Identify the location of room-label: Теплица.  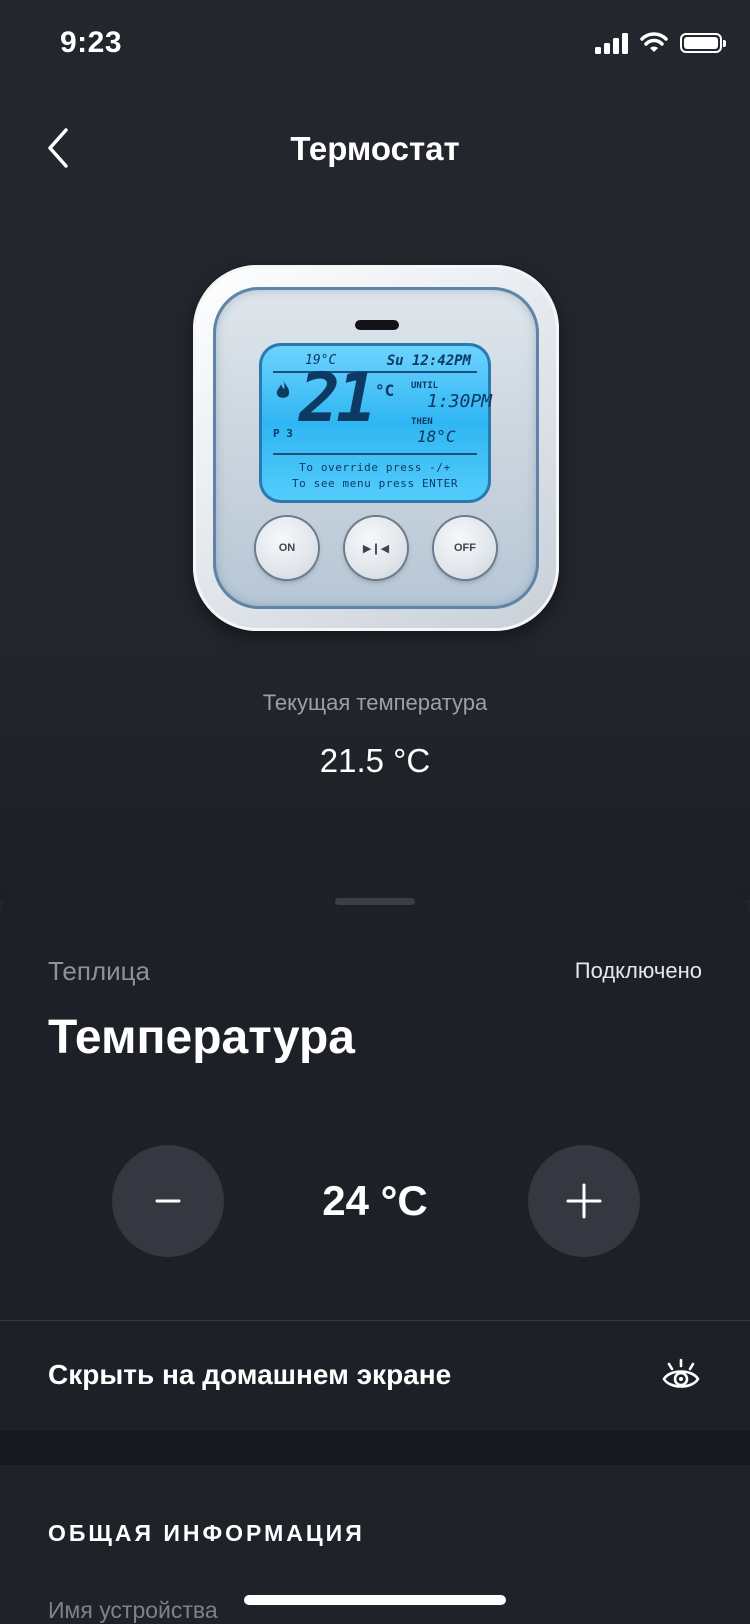
(99, 971).